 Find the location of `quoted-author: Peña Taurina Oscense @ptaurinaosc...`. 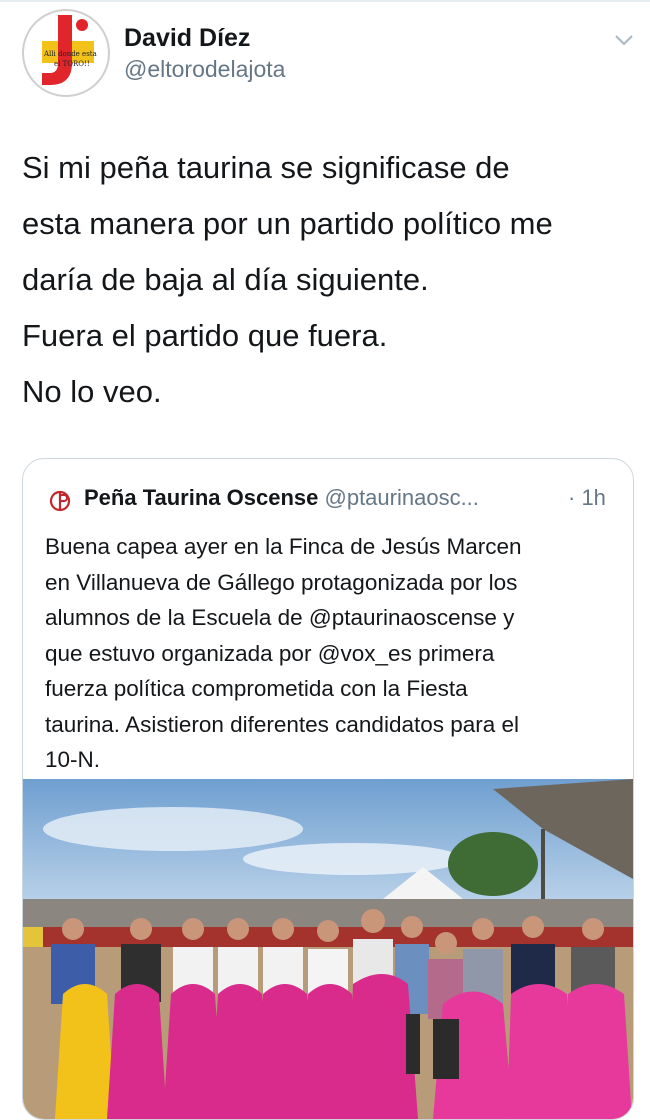

quoted-author: Peña Taurina Oscense @ptaurinaosc... is located at coordinates (281, 498).